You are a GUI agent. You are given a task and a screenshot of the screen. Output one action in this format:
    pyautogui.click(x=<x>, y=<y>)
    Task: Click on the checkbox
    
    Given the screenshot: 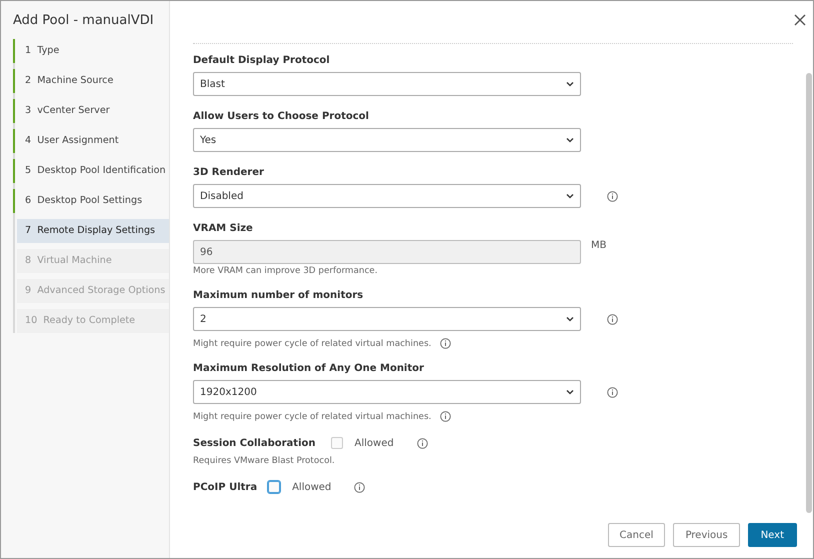 What is the action you would take?
    pyautogui.click(x=336, y=443)
    